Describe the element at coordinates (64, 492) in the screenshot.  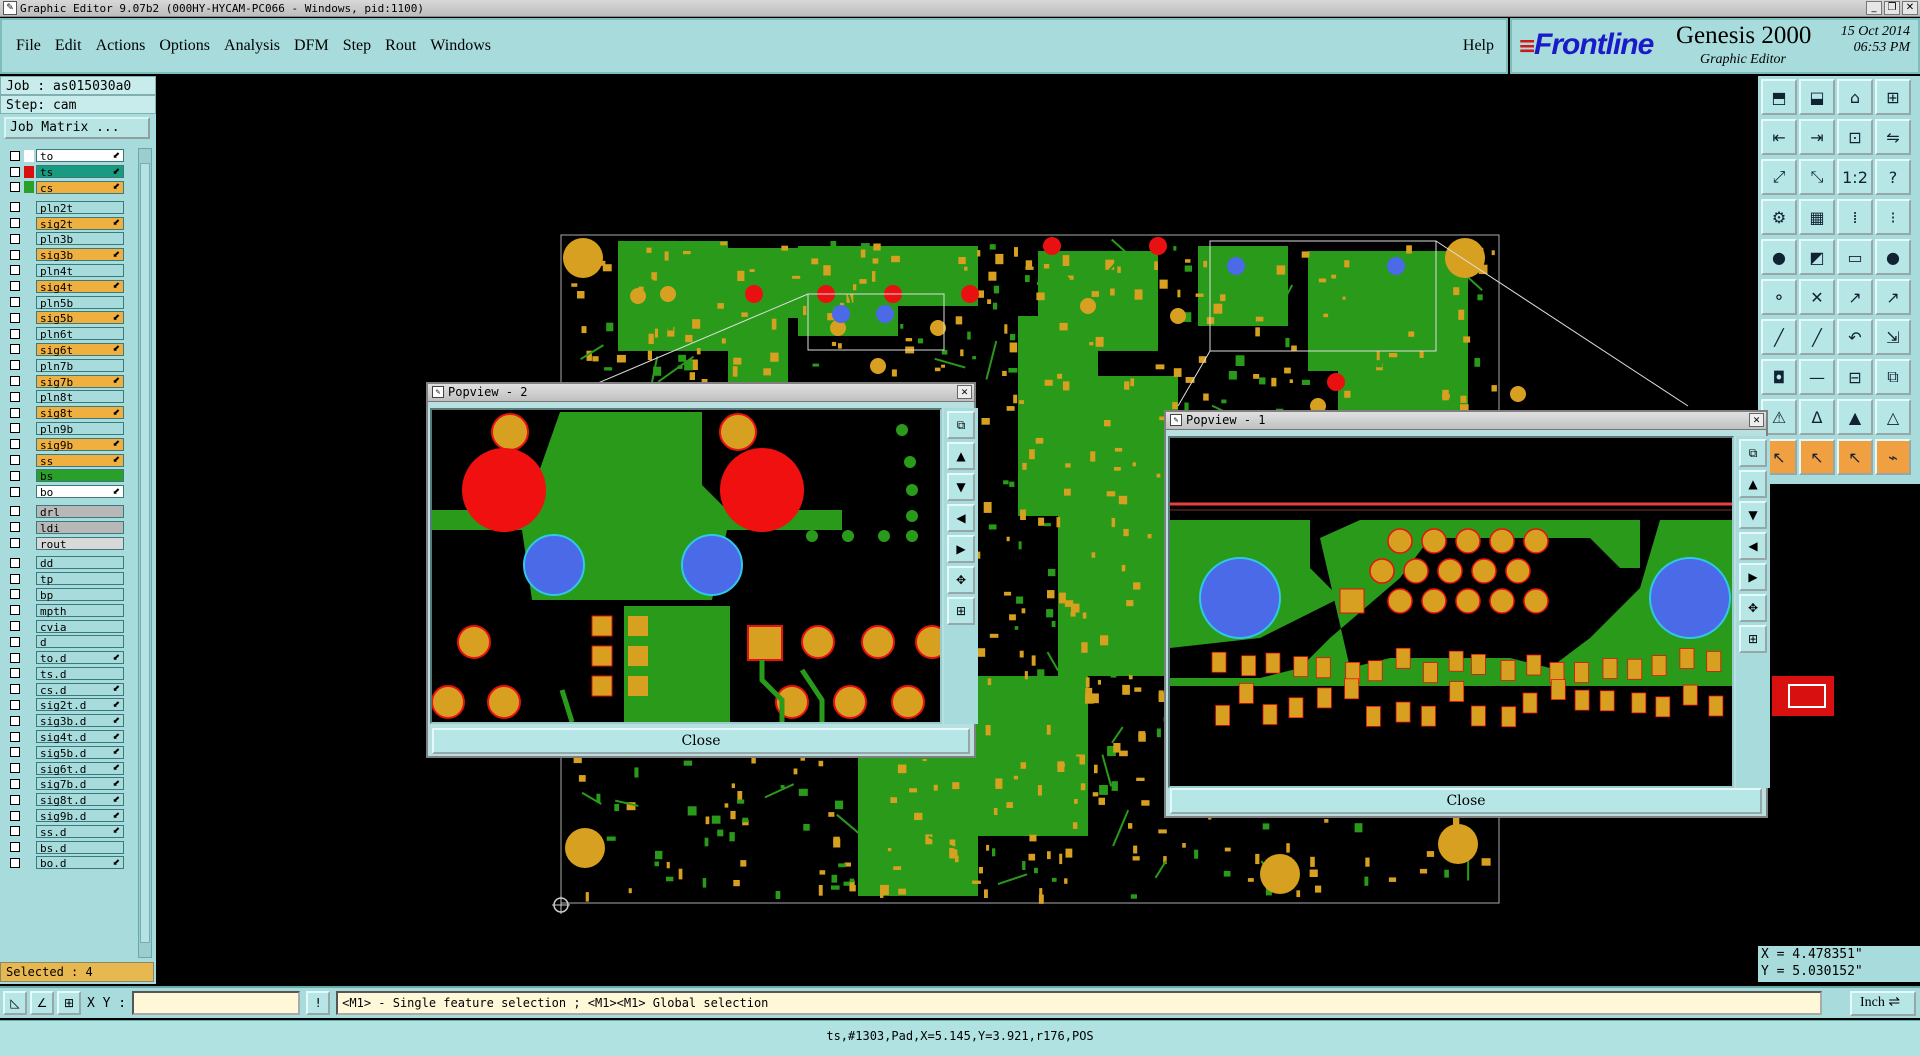
I see `layer-row-bo: bo ⬋` at that location.